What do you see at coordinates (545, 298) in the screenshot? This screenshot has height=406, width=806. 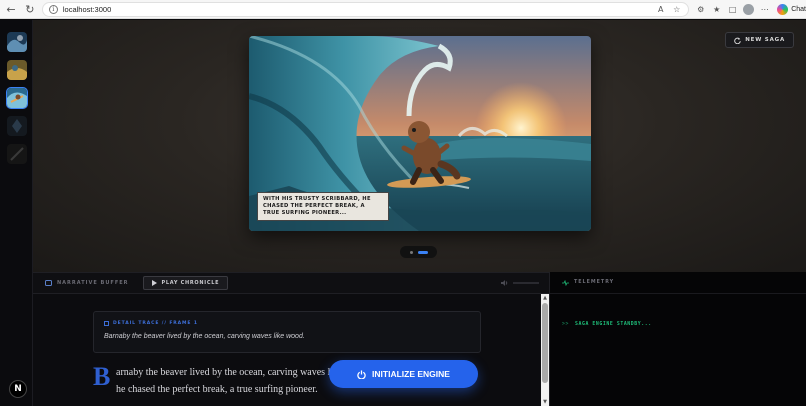 I see `scroll-up-icon: ▲` at bounding box center [545, 298].